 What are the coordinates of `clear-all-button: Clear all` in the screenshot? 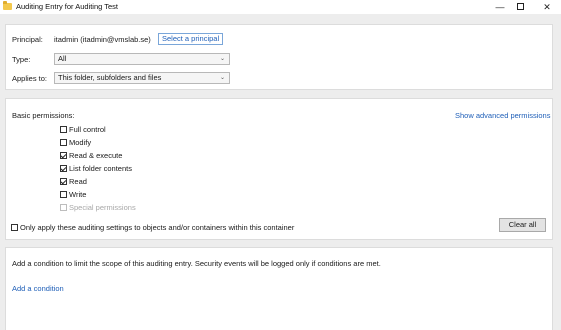 It's located at (522, 225).